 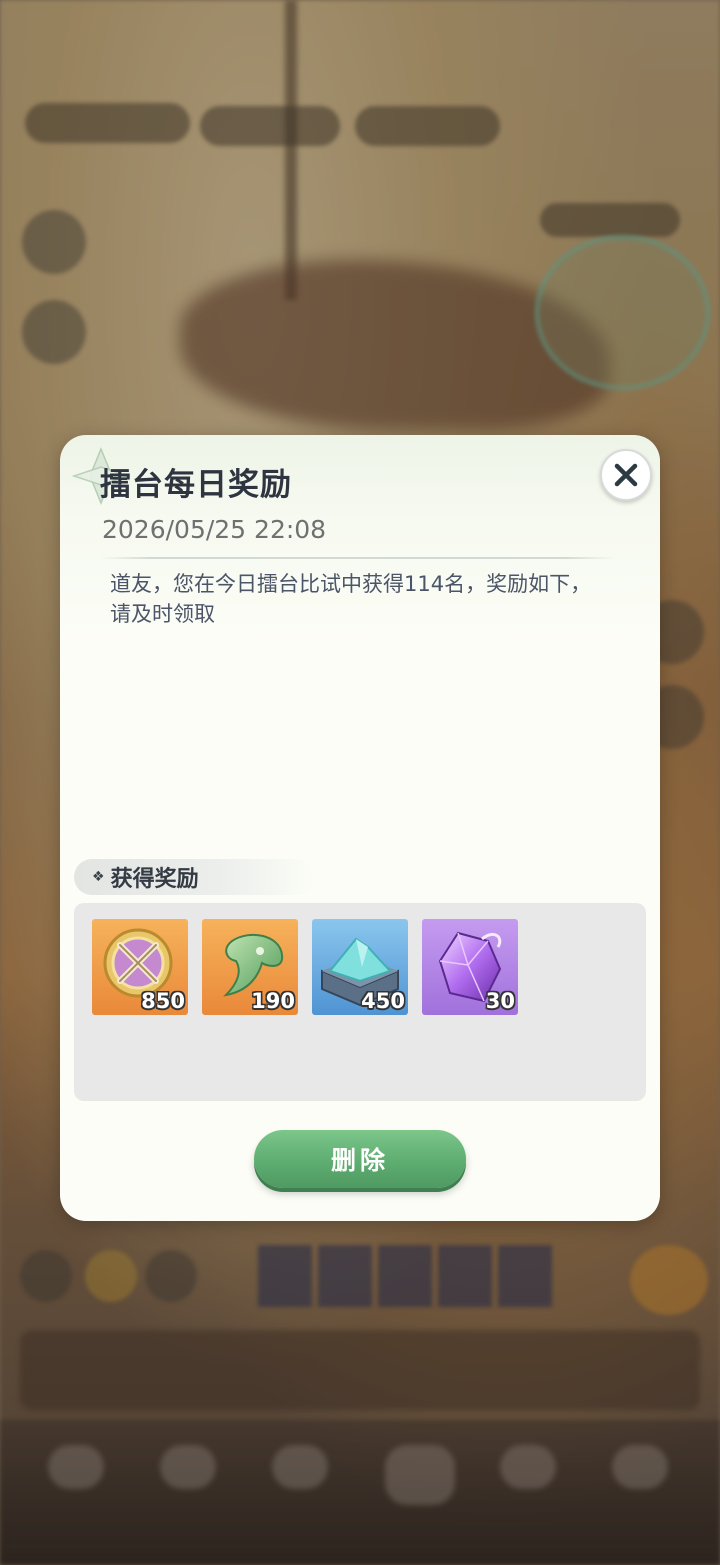 What do you see at coordinates (358, 558) in the screenshot?
I see `divider` at bounding box center [358, 558].